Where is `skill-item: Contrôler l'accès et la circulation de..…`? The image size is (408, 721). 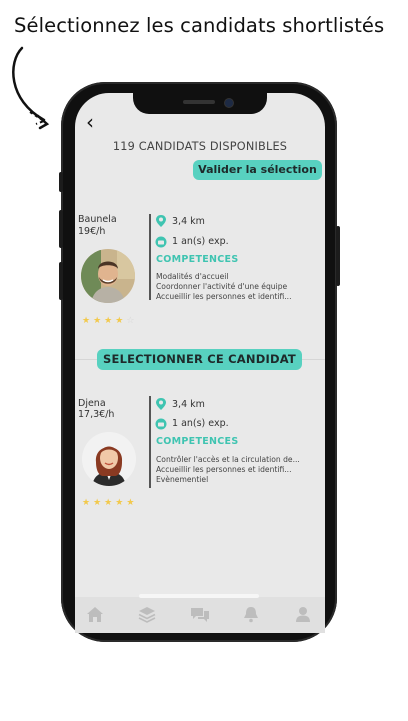 skill-item: Contrôler l'accès et la circulation de..… is located at coordinates (228, 459).